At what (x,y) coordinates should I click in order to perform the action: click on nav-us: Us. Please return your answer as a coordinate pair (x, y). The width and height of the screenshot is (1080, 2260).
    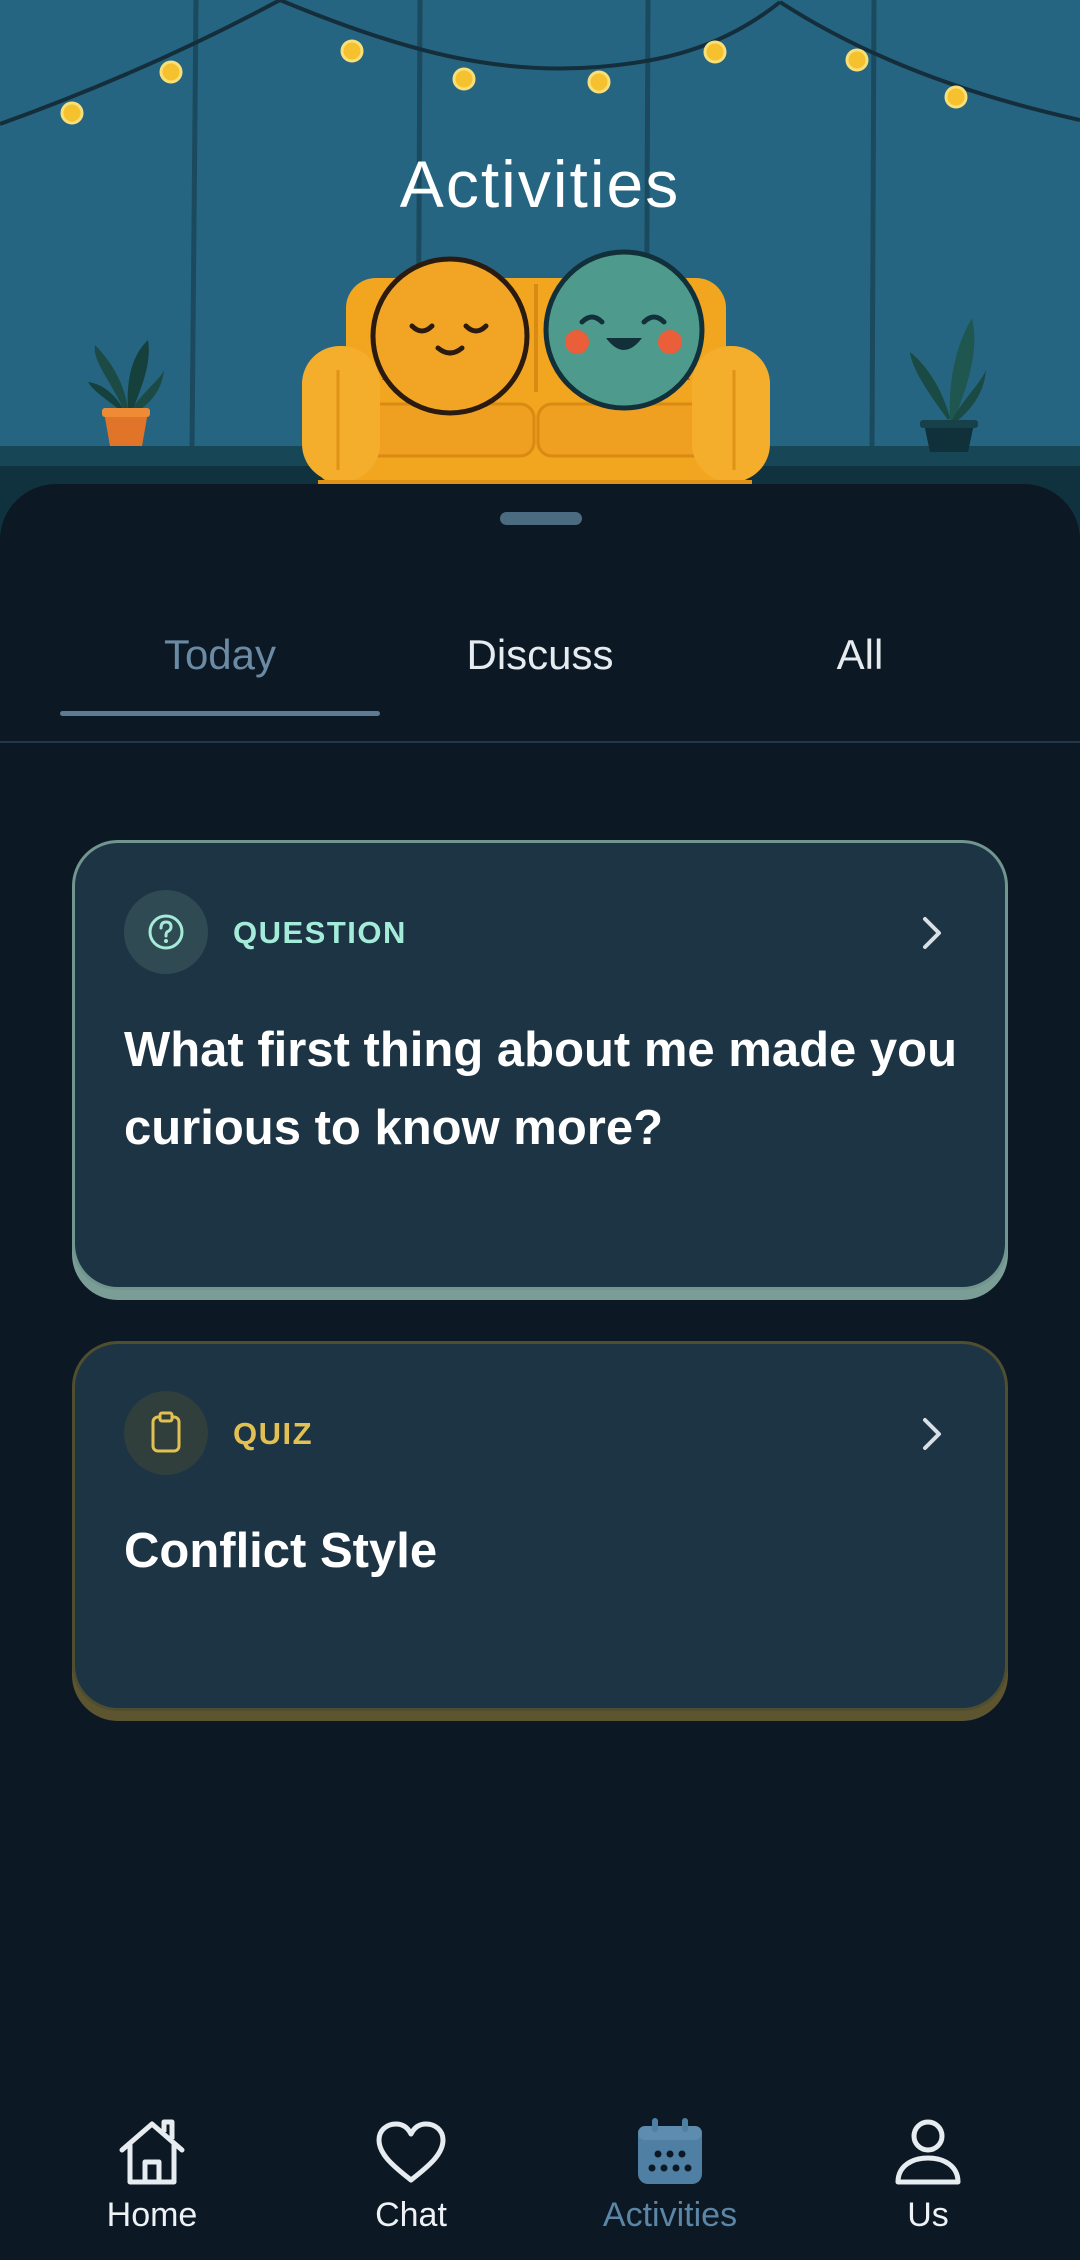
    Looking at the image, I should click on (928, 2180).